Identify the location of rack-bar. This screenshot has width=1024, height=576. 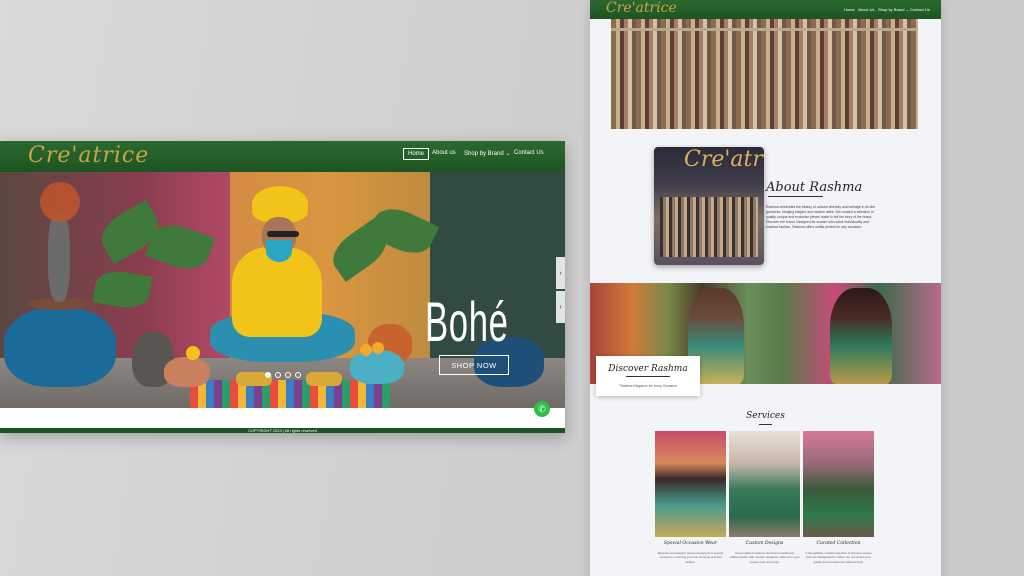
(764, 29).